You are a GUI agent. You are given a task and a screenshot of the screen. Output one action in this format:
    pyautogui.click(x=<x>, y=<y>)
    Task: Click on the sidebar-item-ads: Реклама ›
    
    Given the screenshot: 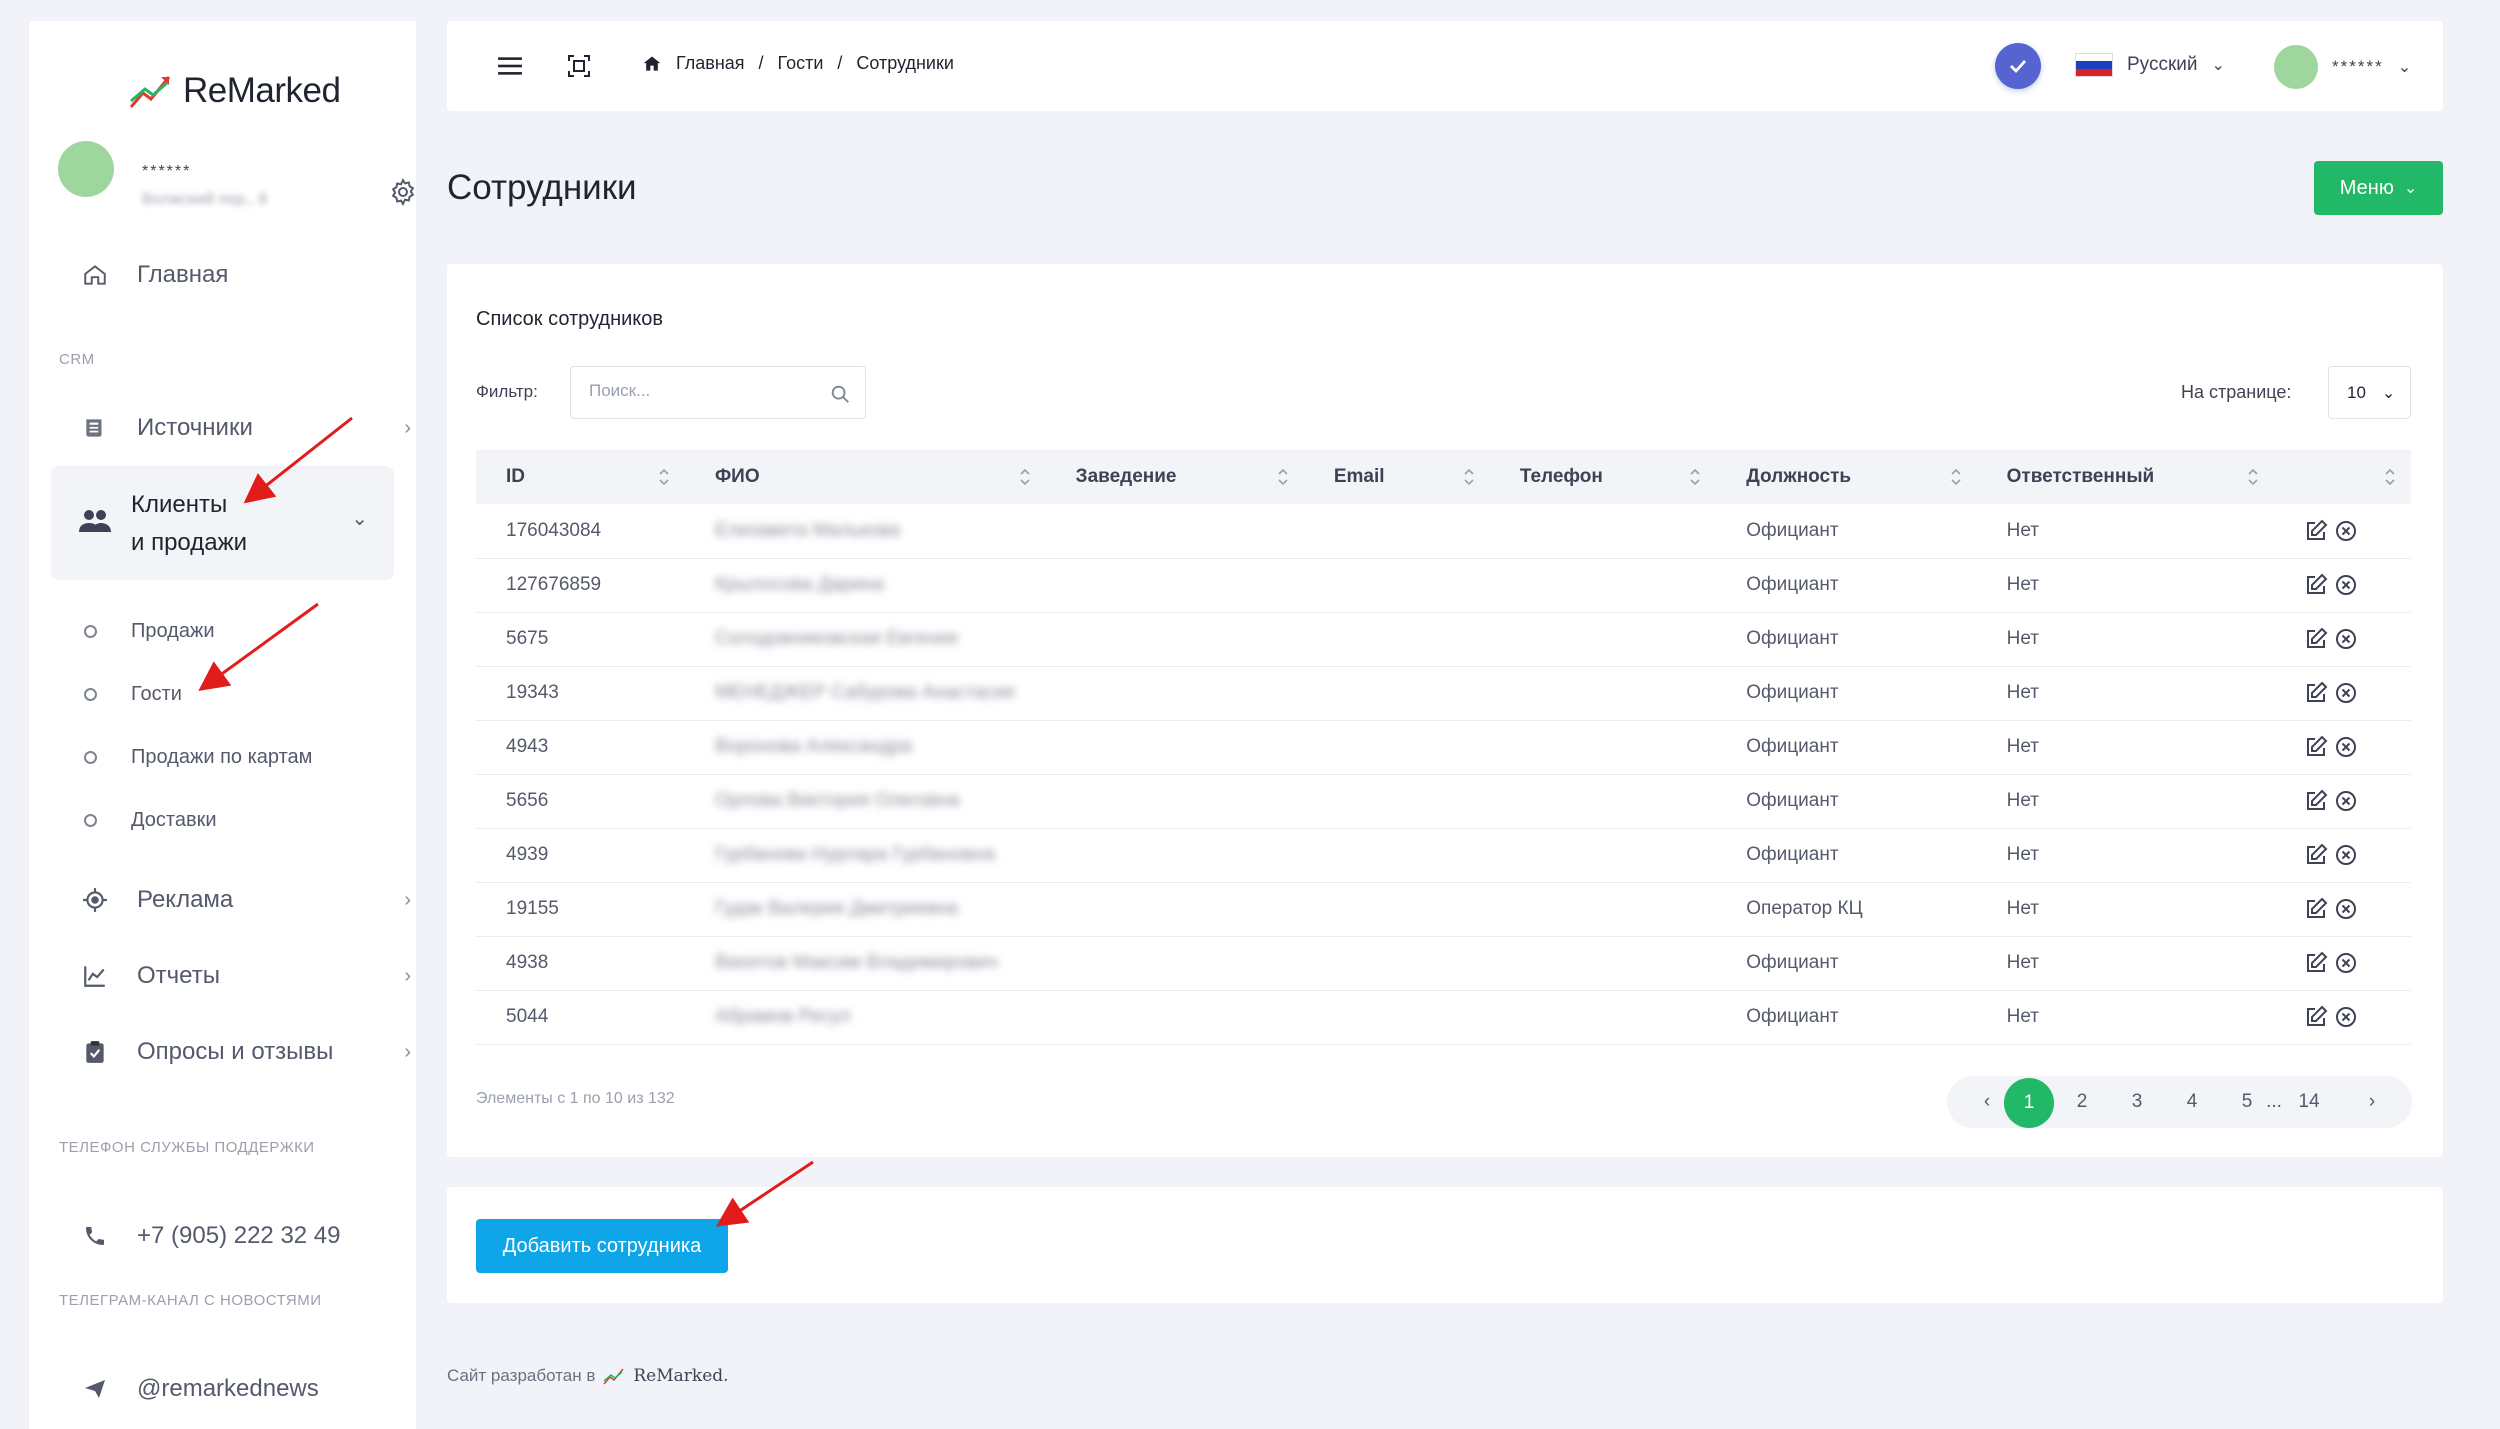 What is the action you would take?
    pyautogui.click(x=246, y=900)
    